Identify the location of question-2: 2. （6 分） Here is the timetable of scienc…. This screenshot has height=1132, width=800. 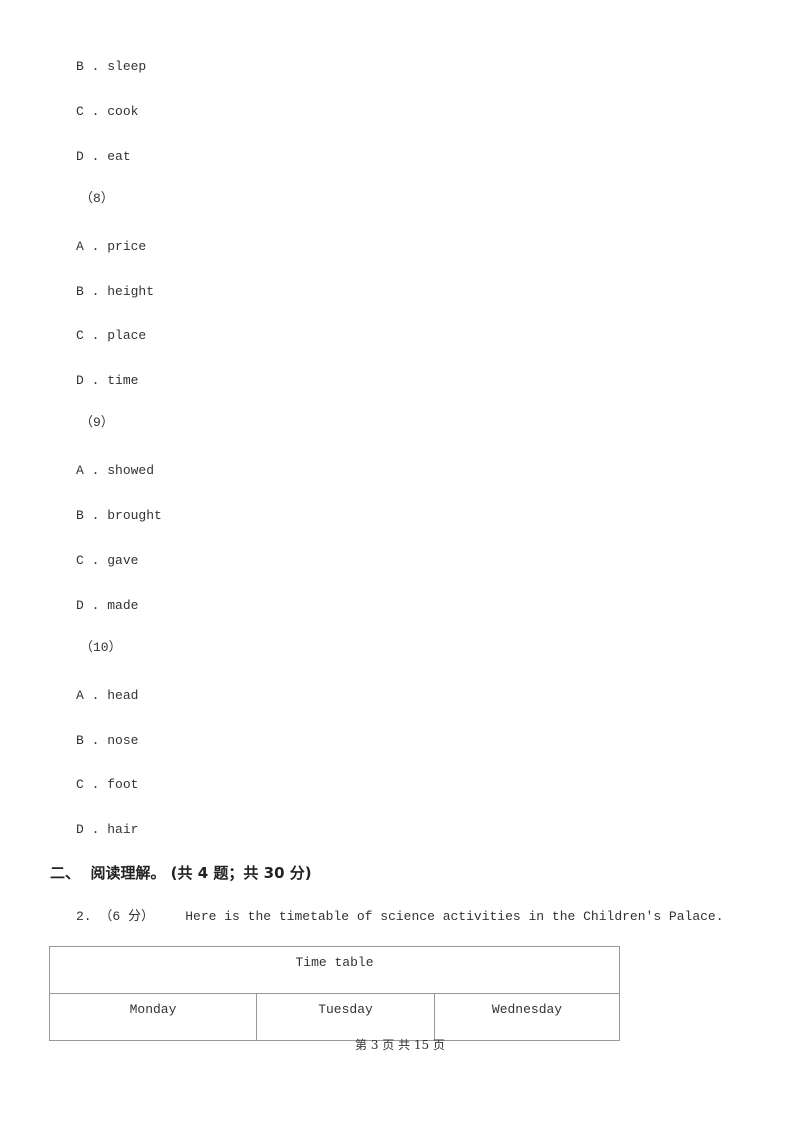
(400, 917).